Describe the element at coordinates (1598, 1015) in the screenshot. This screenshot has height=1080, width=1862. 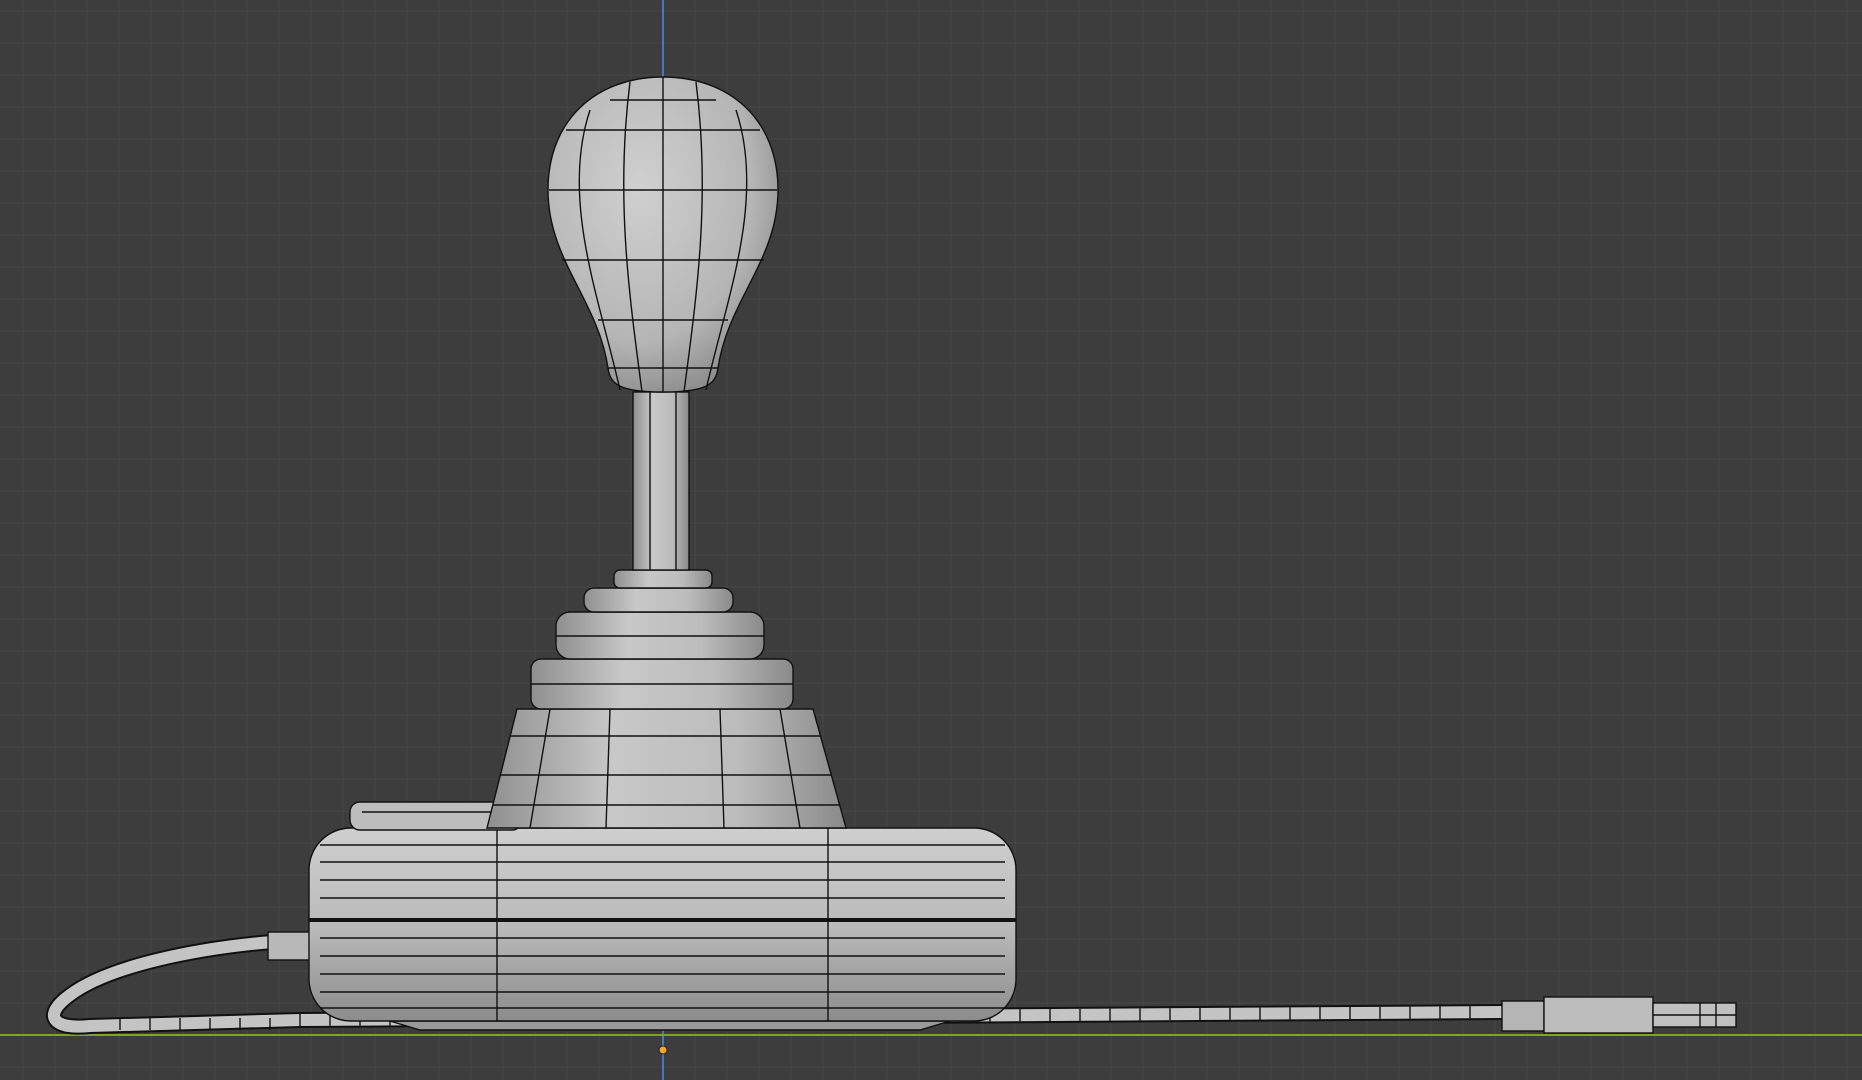
I see `connector-body` at that location.